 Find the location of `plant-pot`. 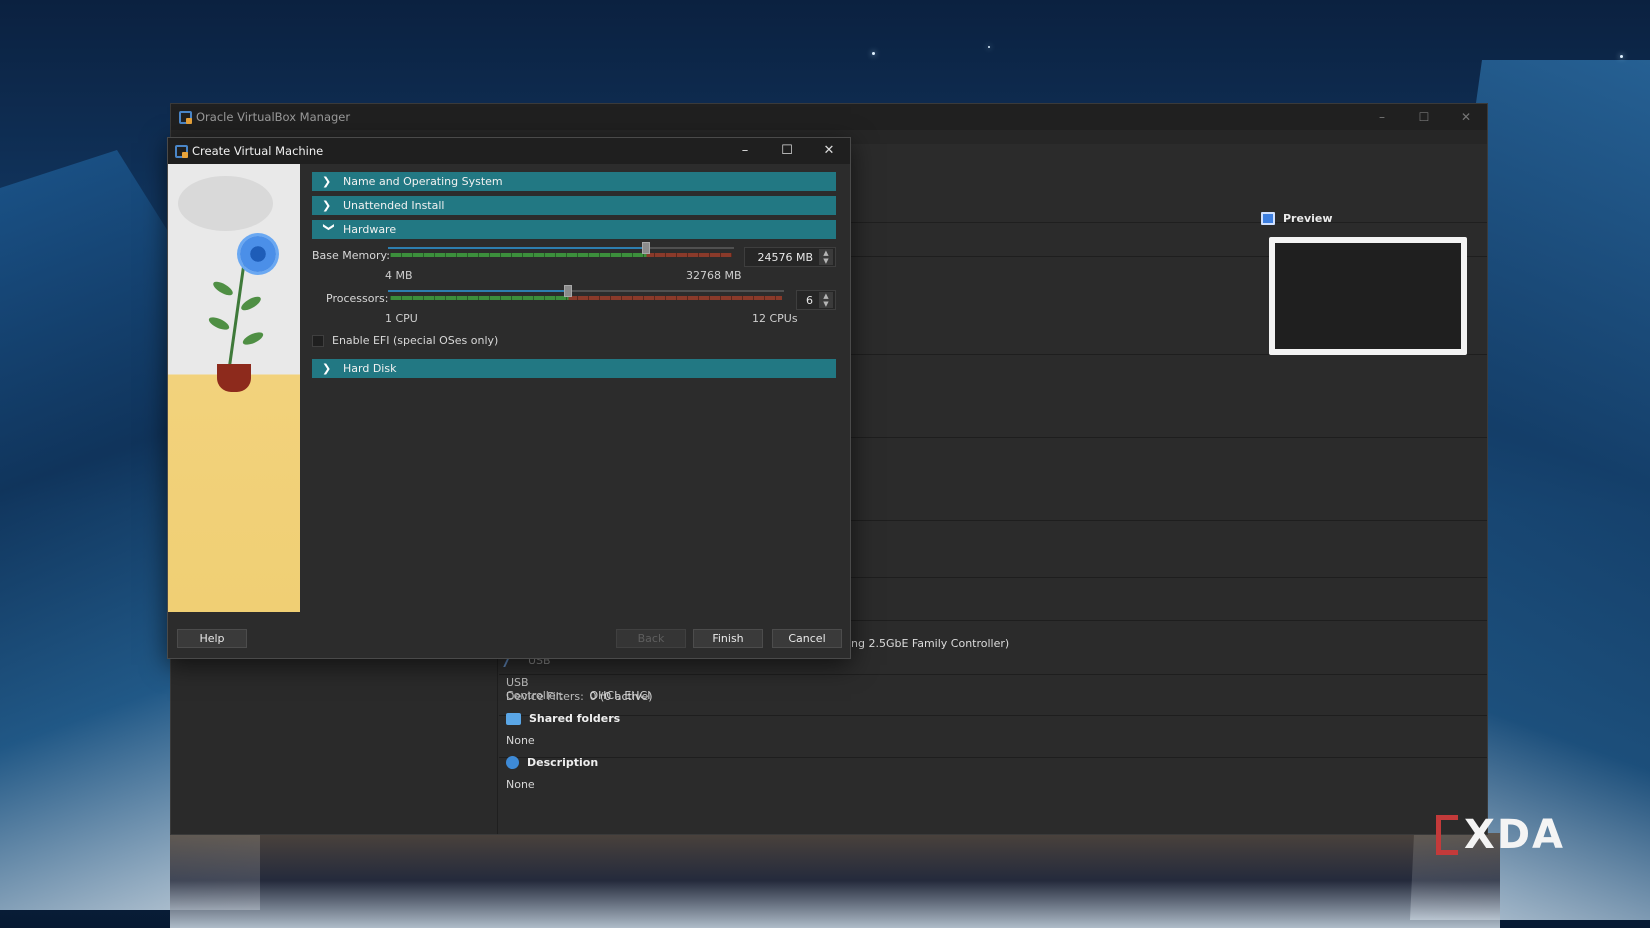

plant-pot is located at coordinates (234, 378).